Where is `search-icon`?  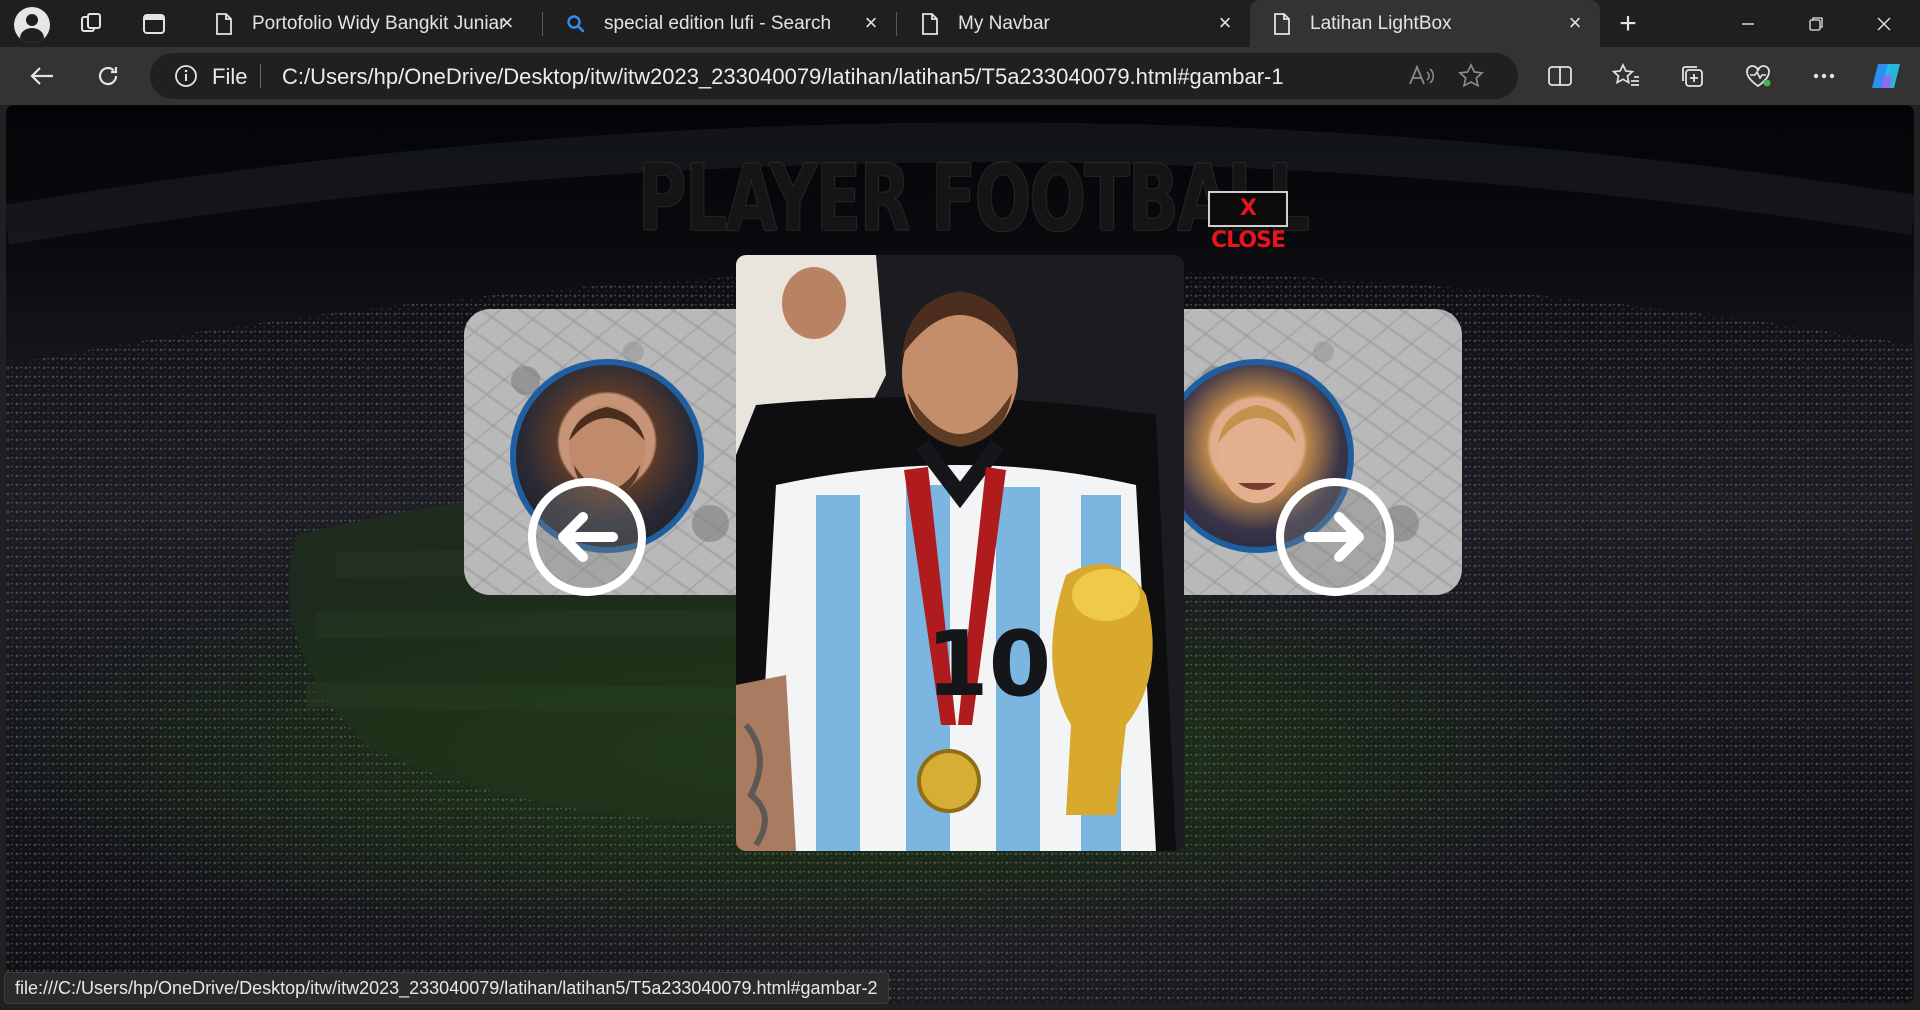 search-icon is located at coordinates (576, 23).